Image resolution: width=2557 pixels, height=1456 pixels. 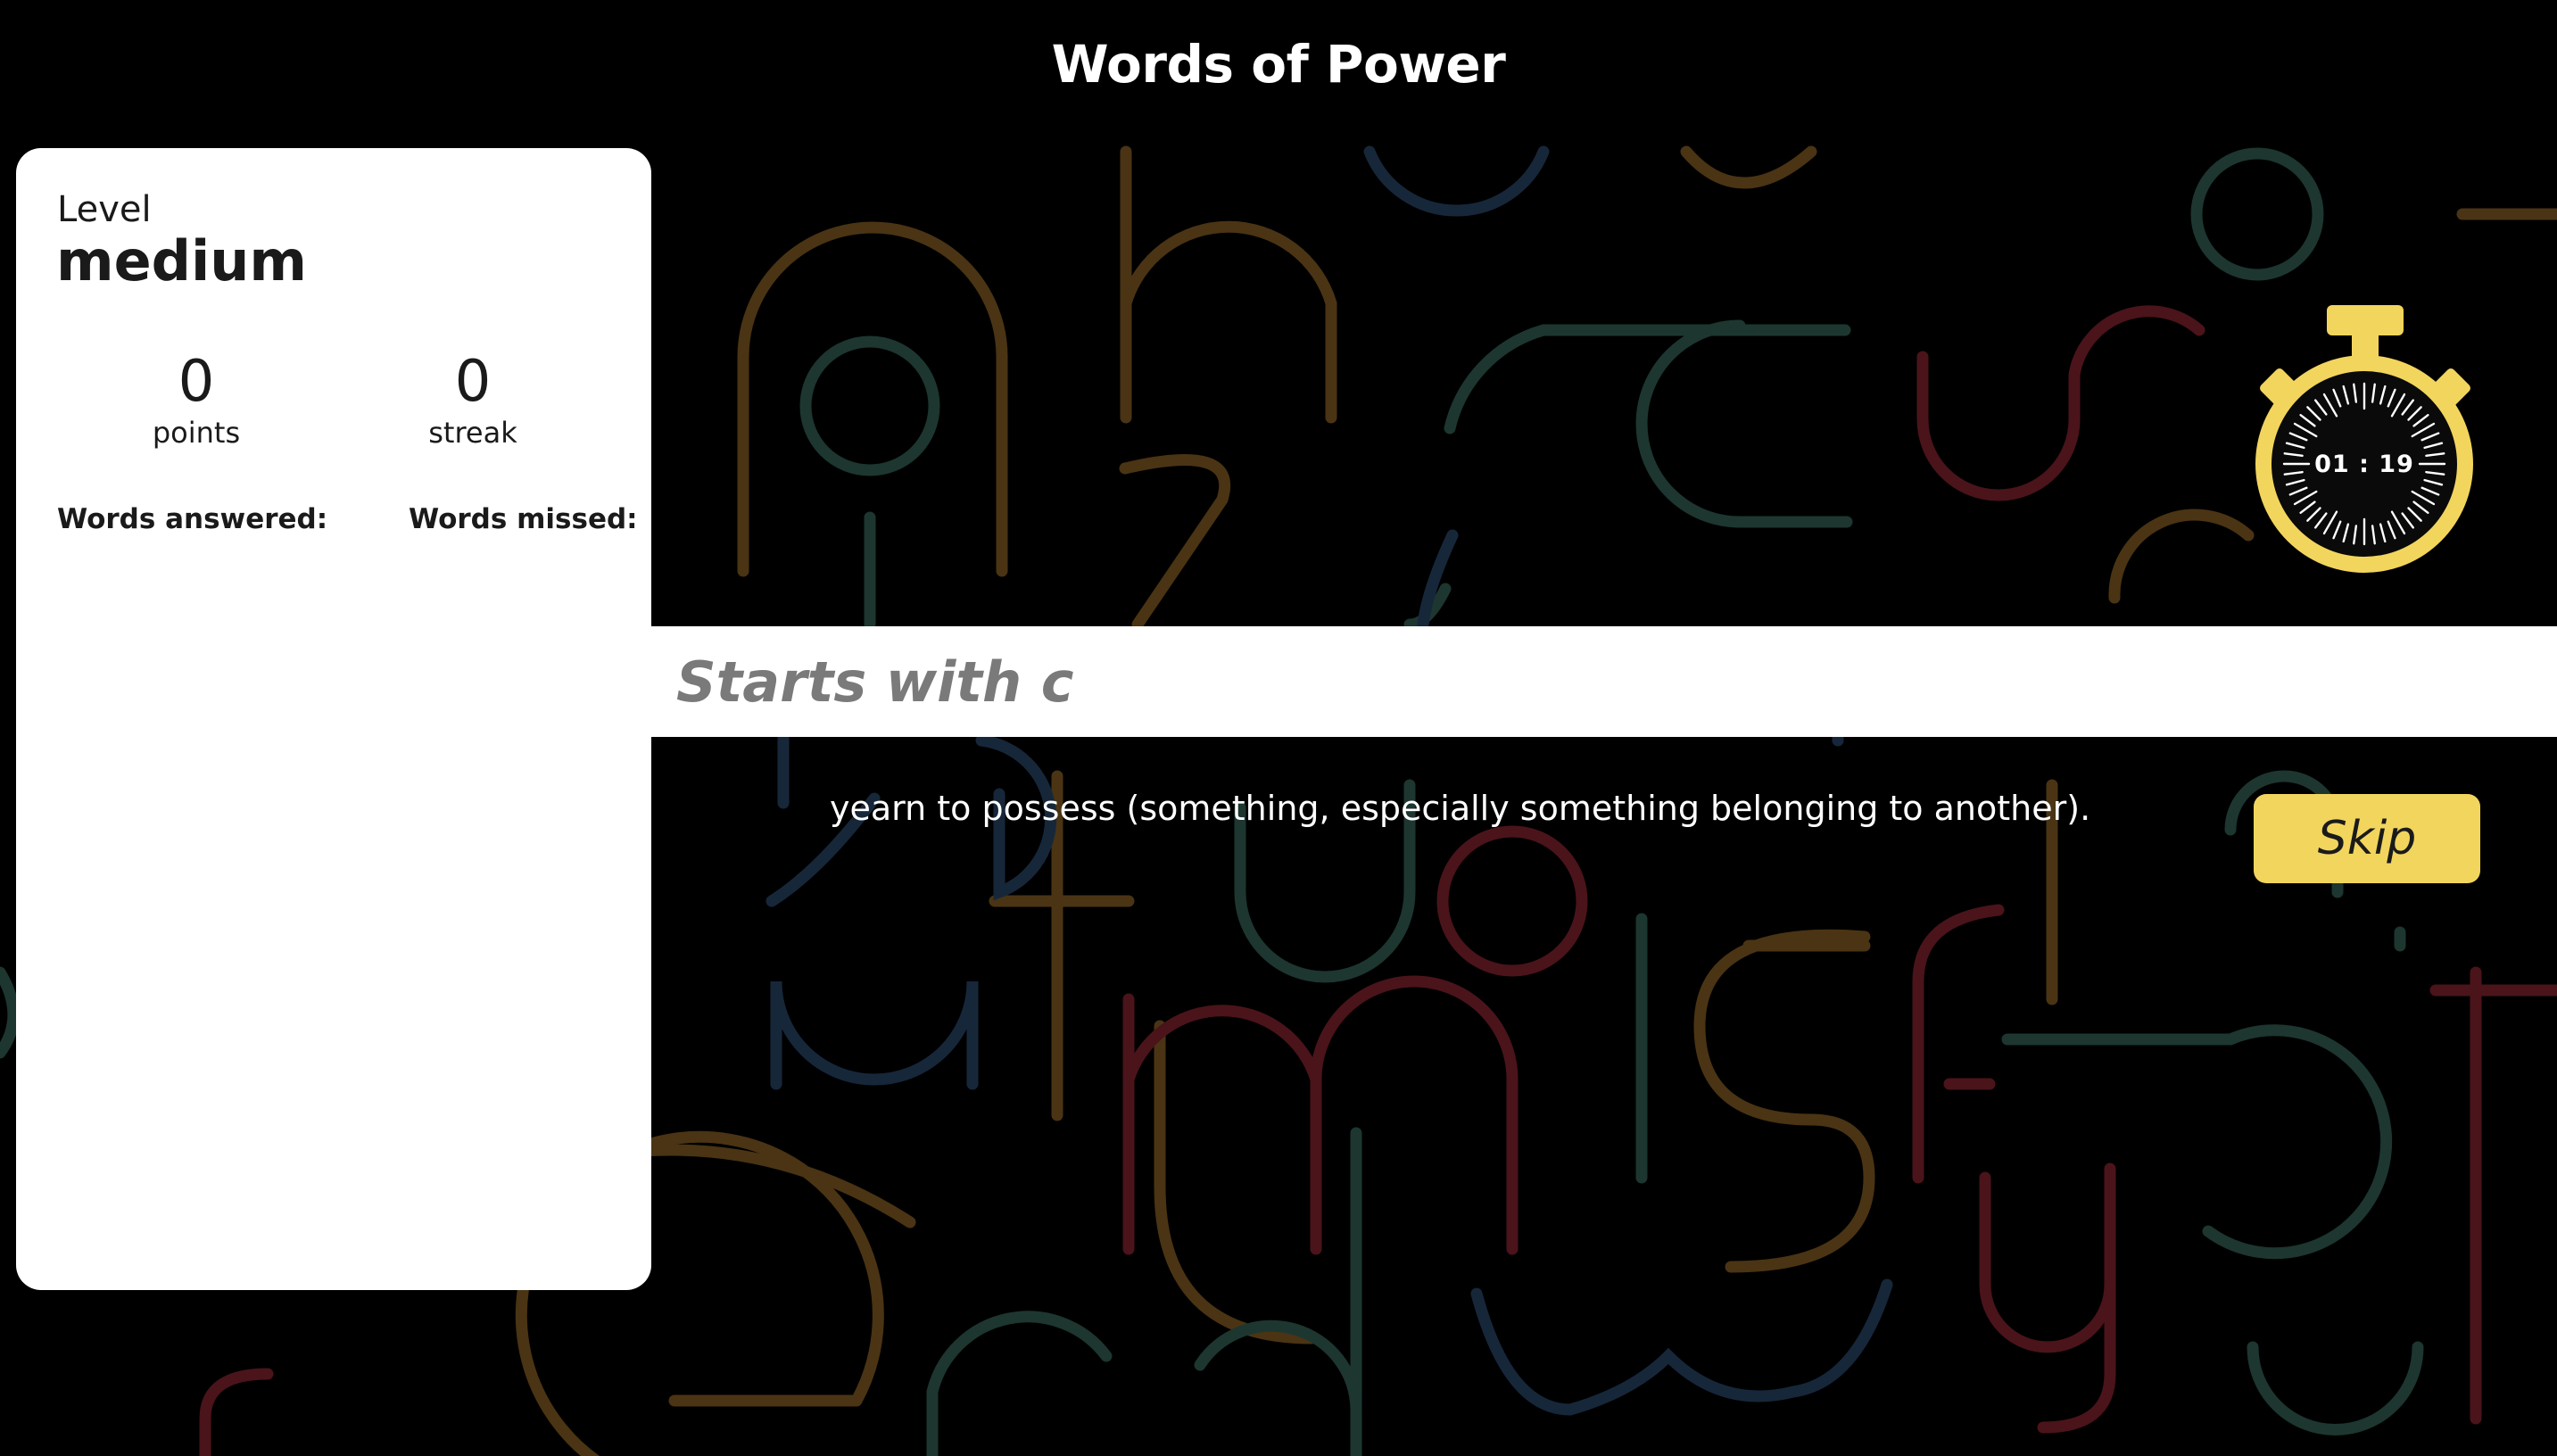 I want to click on streak-label: streak, so click(x=473, y=433).